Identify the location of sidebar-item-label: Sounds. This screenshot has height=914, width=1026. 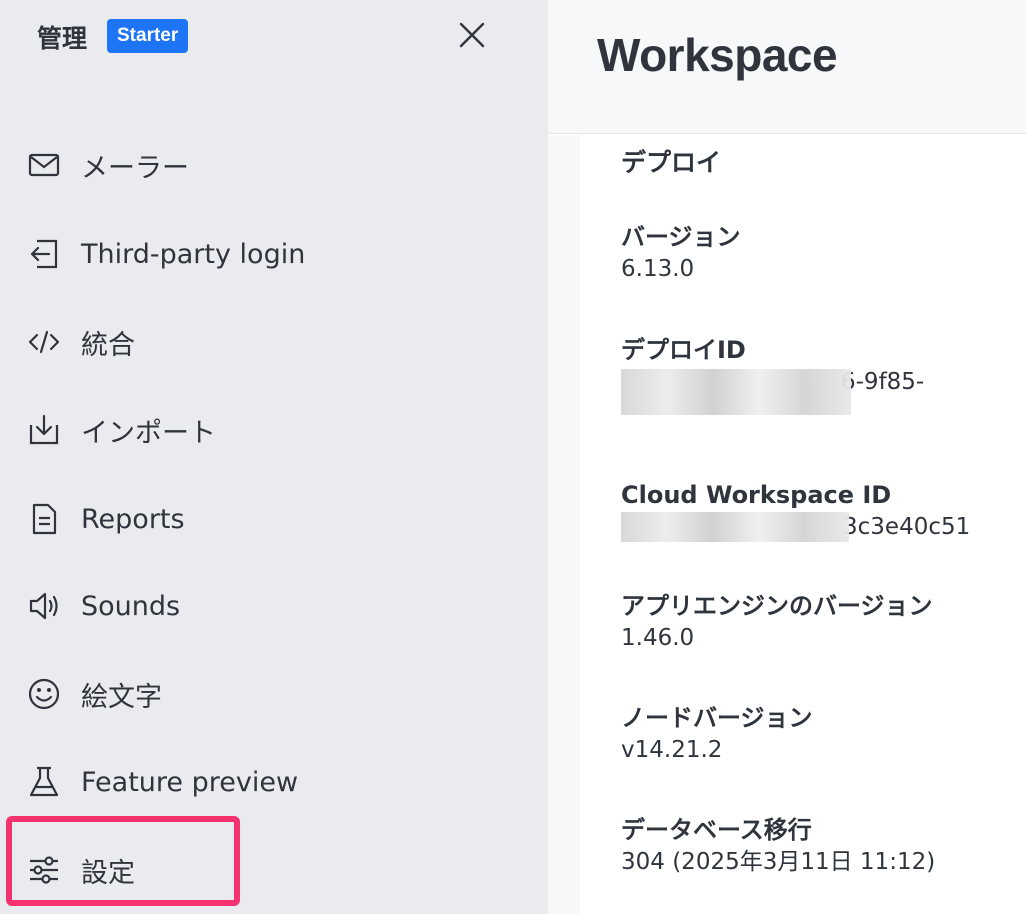
(131, 606).